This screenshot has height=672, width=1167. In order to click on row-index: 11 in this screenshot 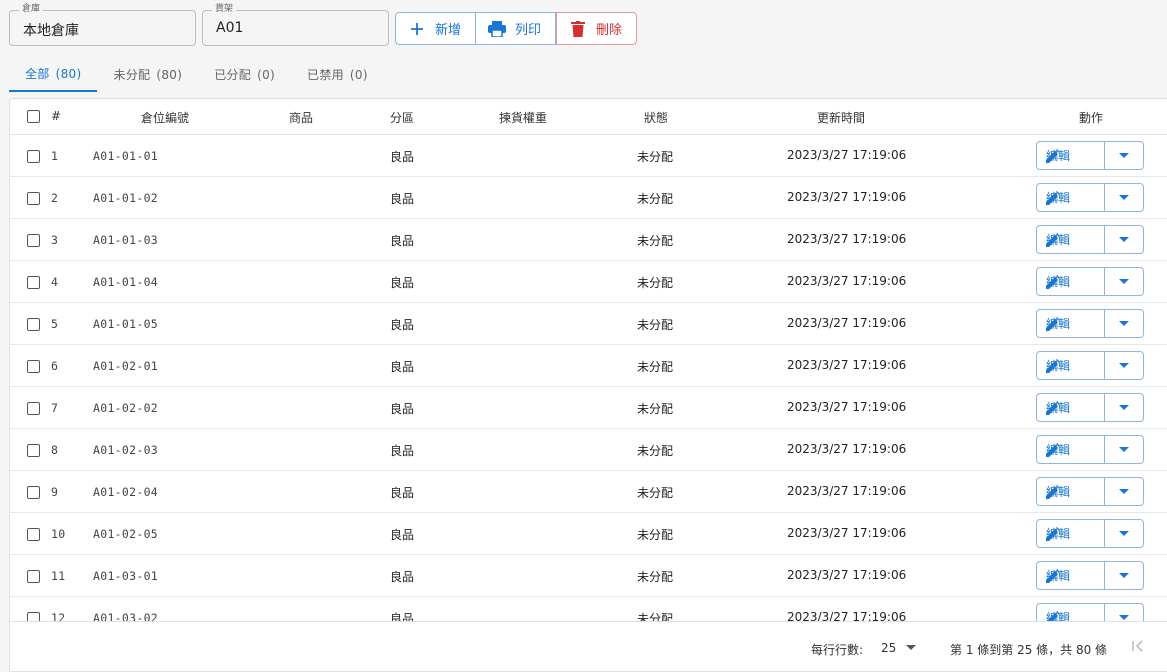, I will do `click(58, 576)`.